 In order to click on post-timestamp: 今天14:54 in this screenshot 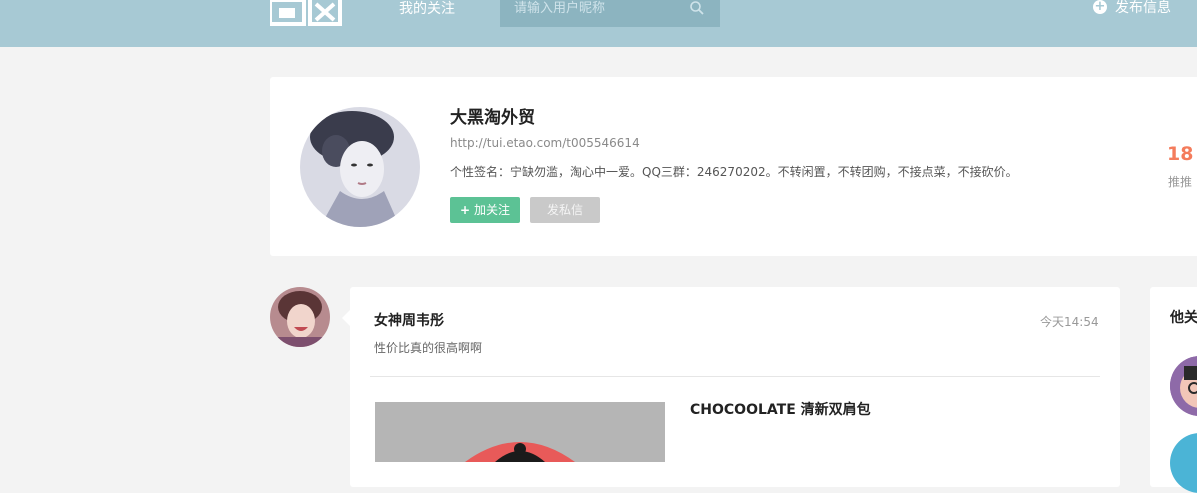, I will do `click(1069, 322)`.